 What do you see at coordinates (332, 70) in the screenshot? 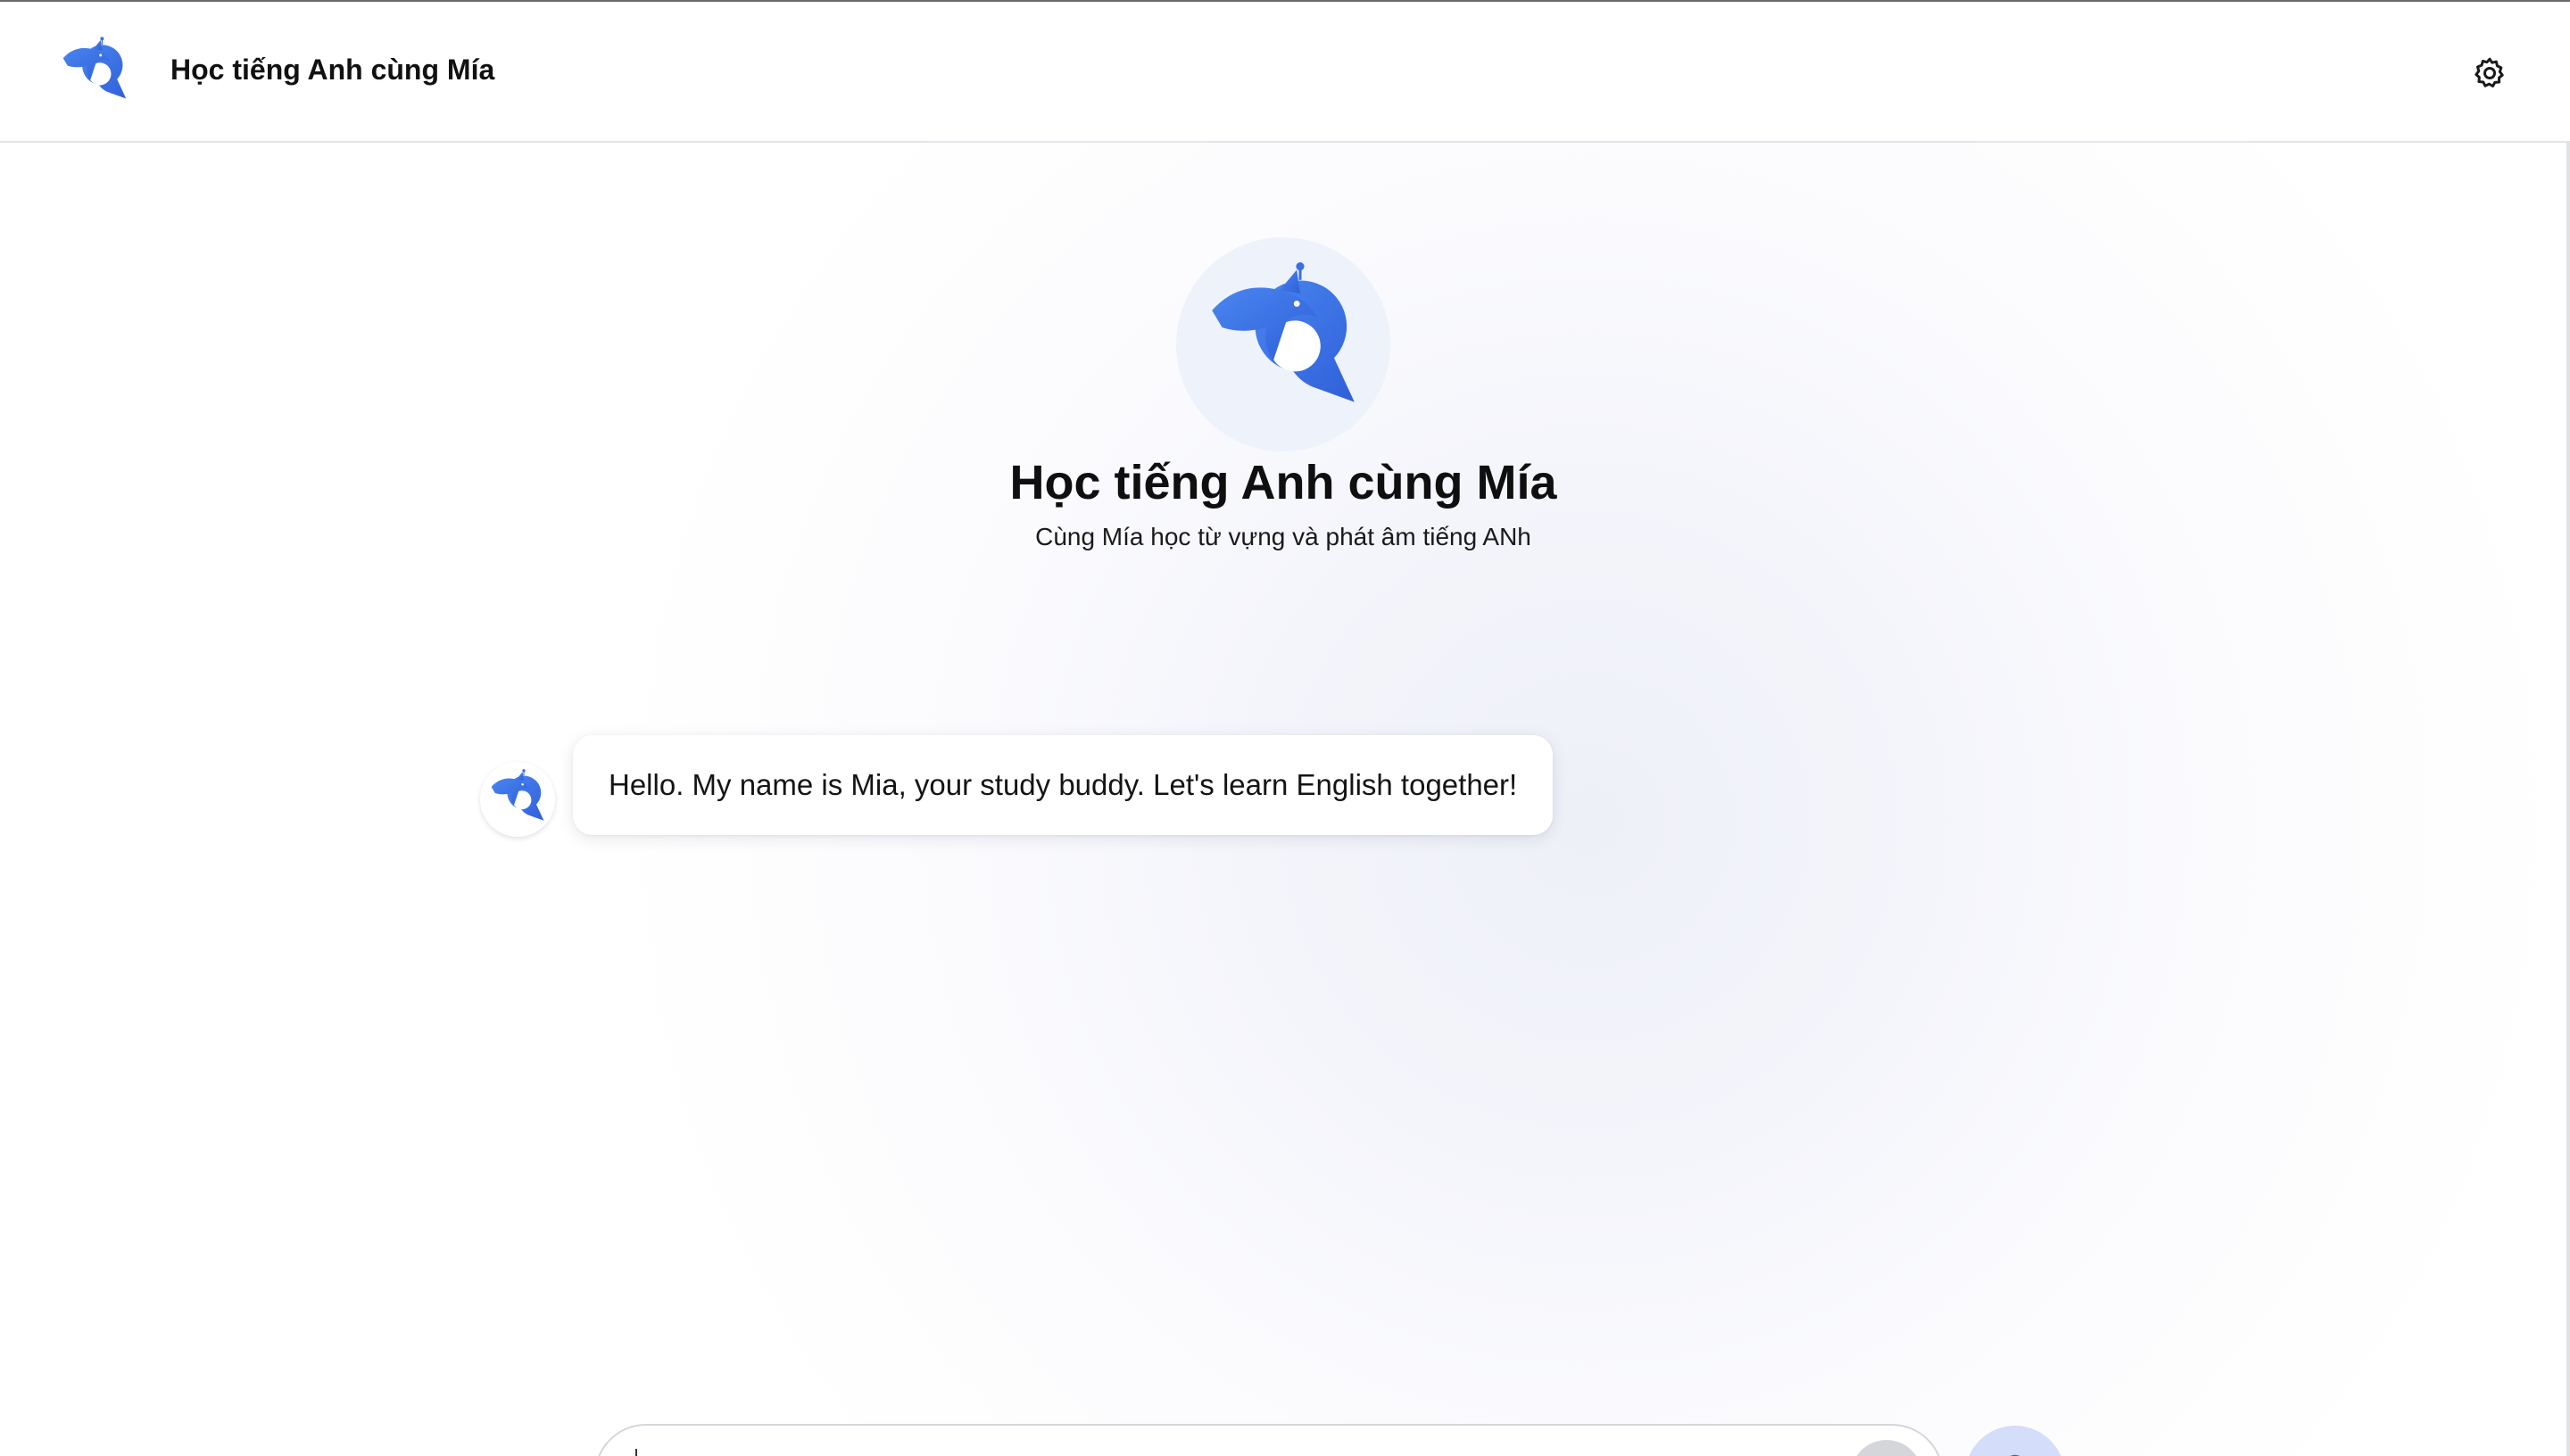
I see `app-title: Học tiếng Anh cùng Mía` at bounding box center [332, 70].